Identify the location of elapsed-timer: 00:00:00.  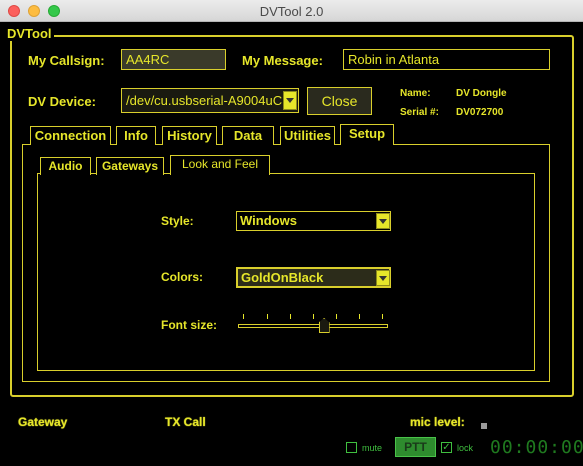
(536, 447).